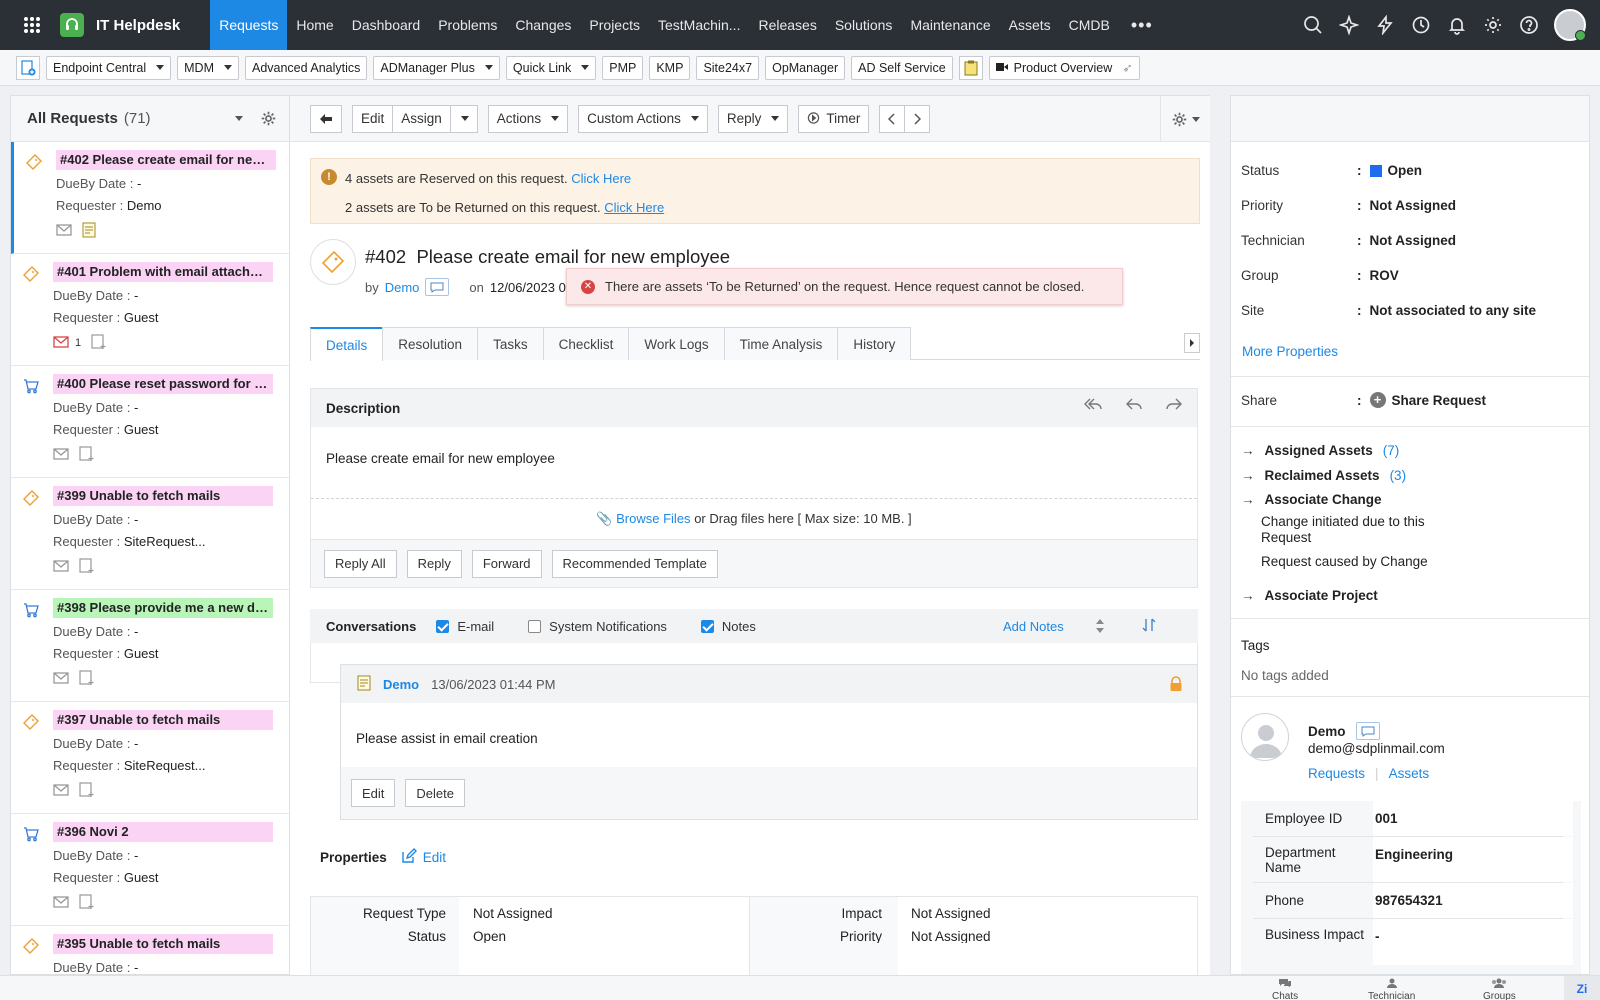 The width and height of the screenshot is (1600, 1000). What do you see at coordinates (163, 944) in the screenshot?
I see `request-item-title: #395 Unable to fetch mails` at bounding box center [163, 944].